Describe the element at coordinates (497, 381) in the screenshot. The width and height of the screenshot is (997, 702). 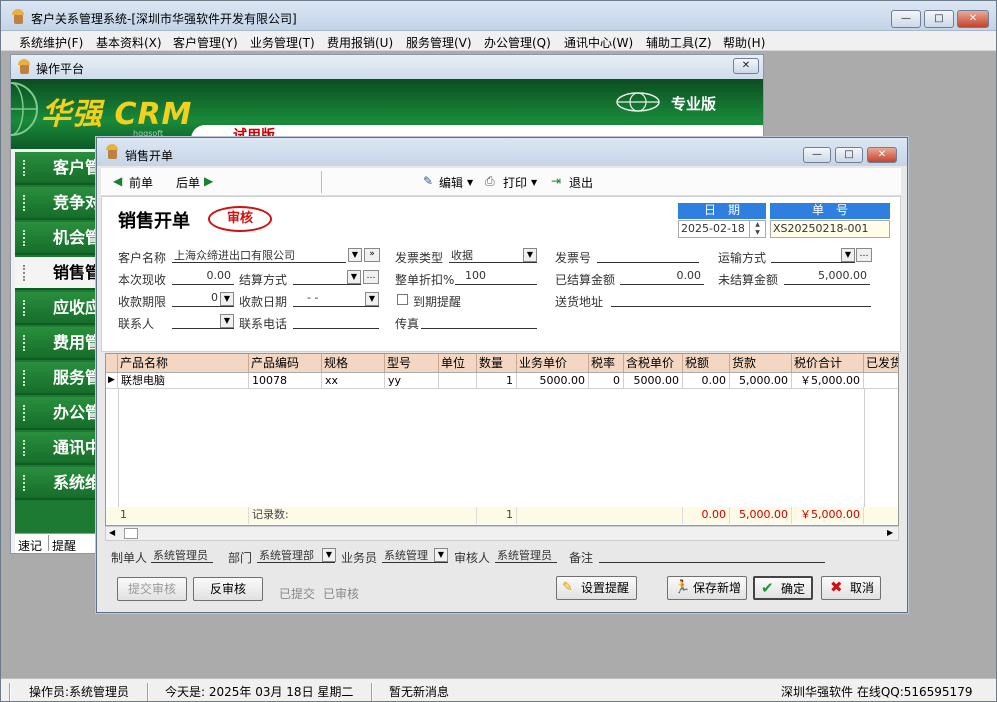
I see `table-cell: 1` at that location.